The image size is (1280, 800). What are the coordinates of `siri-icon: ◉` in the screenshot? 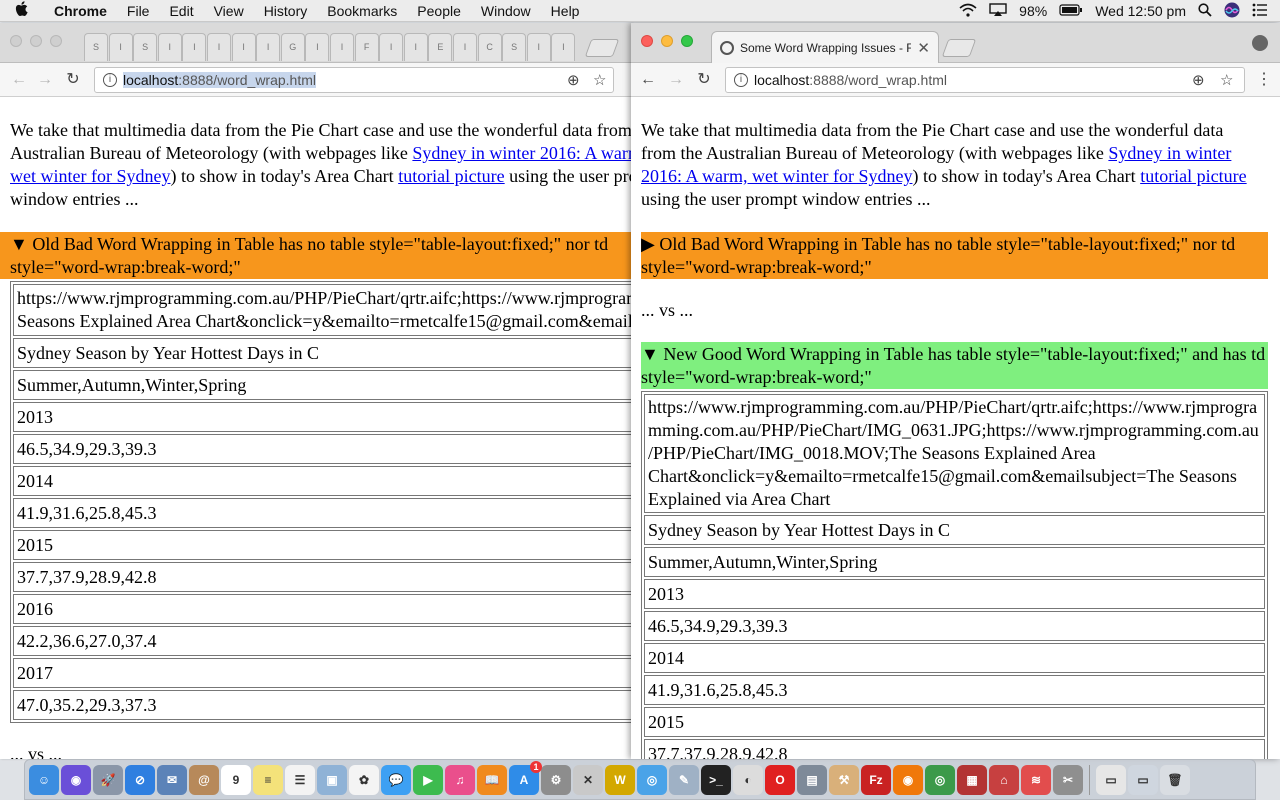 It's located at (76, 779).